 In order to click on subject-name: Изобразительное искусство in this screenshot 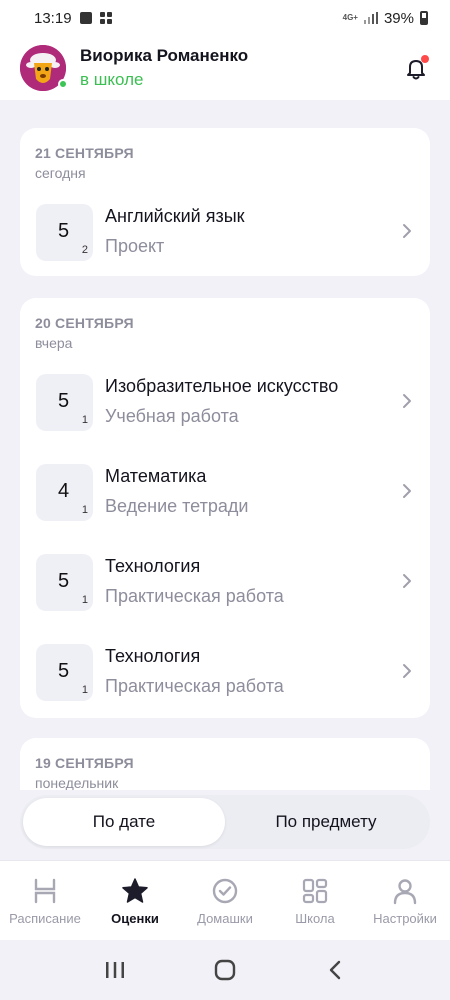, I will do `click(222, 386)`.